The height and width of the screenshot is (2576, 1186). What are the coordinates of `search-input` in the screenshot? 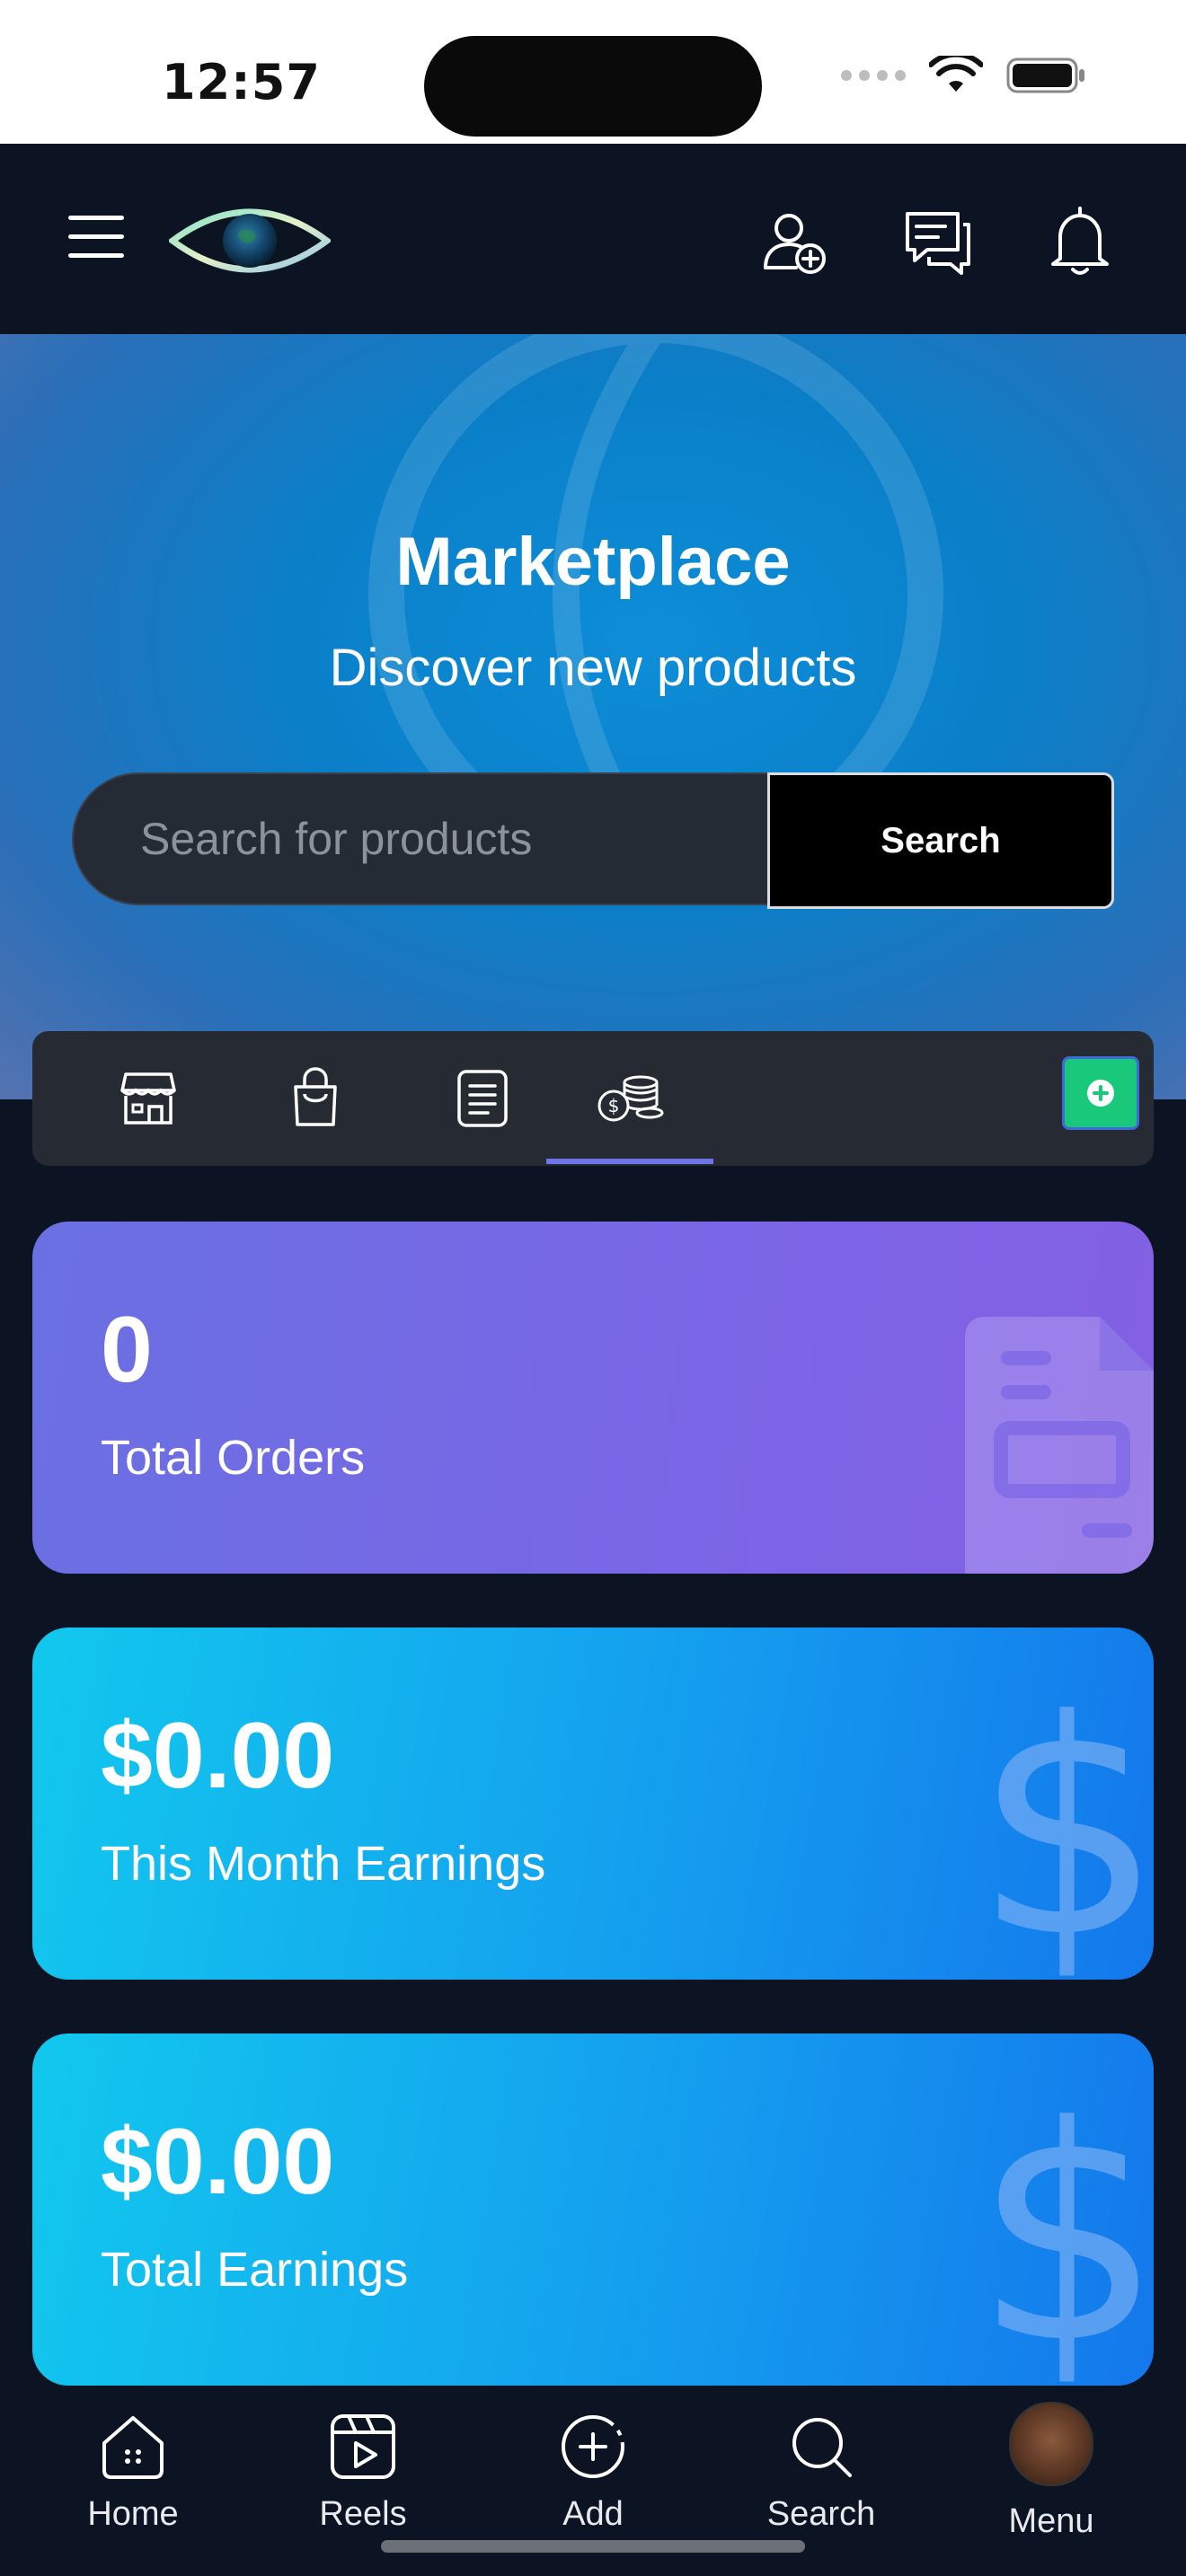 It's located at (422, 838).